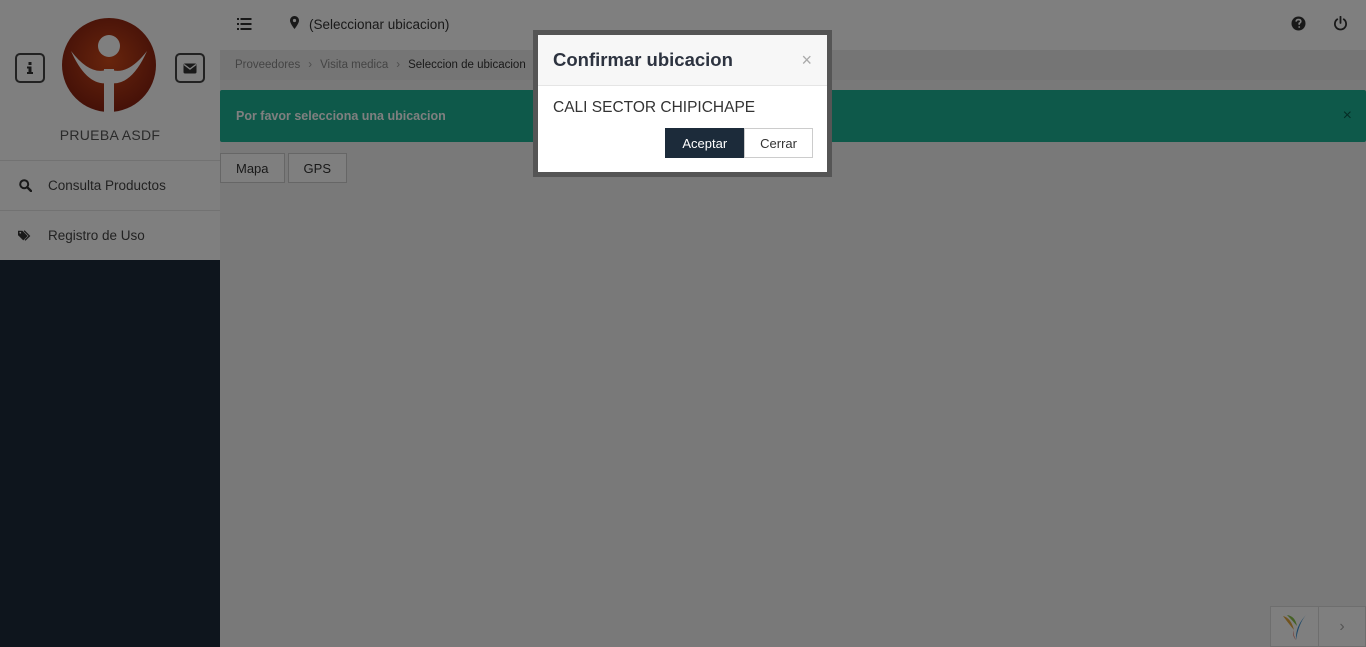 The height and width of the screenshot is (647, 1366). I want to click on modal-actions: Aceptar Cerrar, so click(739, 143).